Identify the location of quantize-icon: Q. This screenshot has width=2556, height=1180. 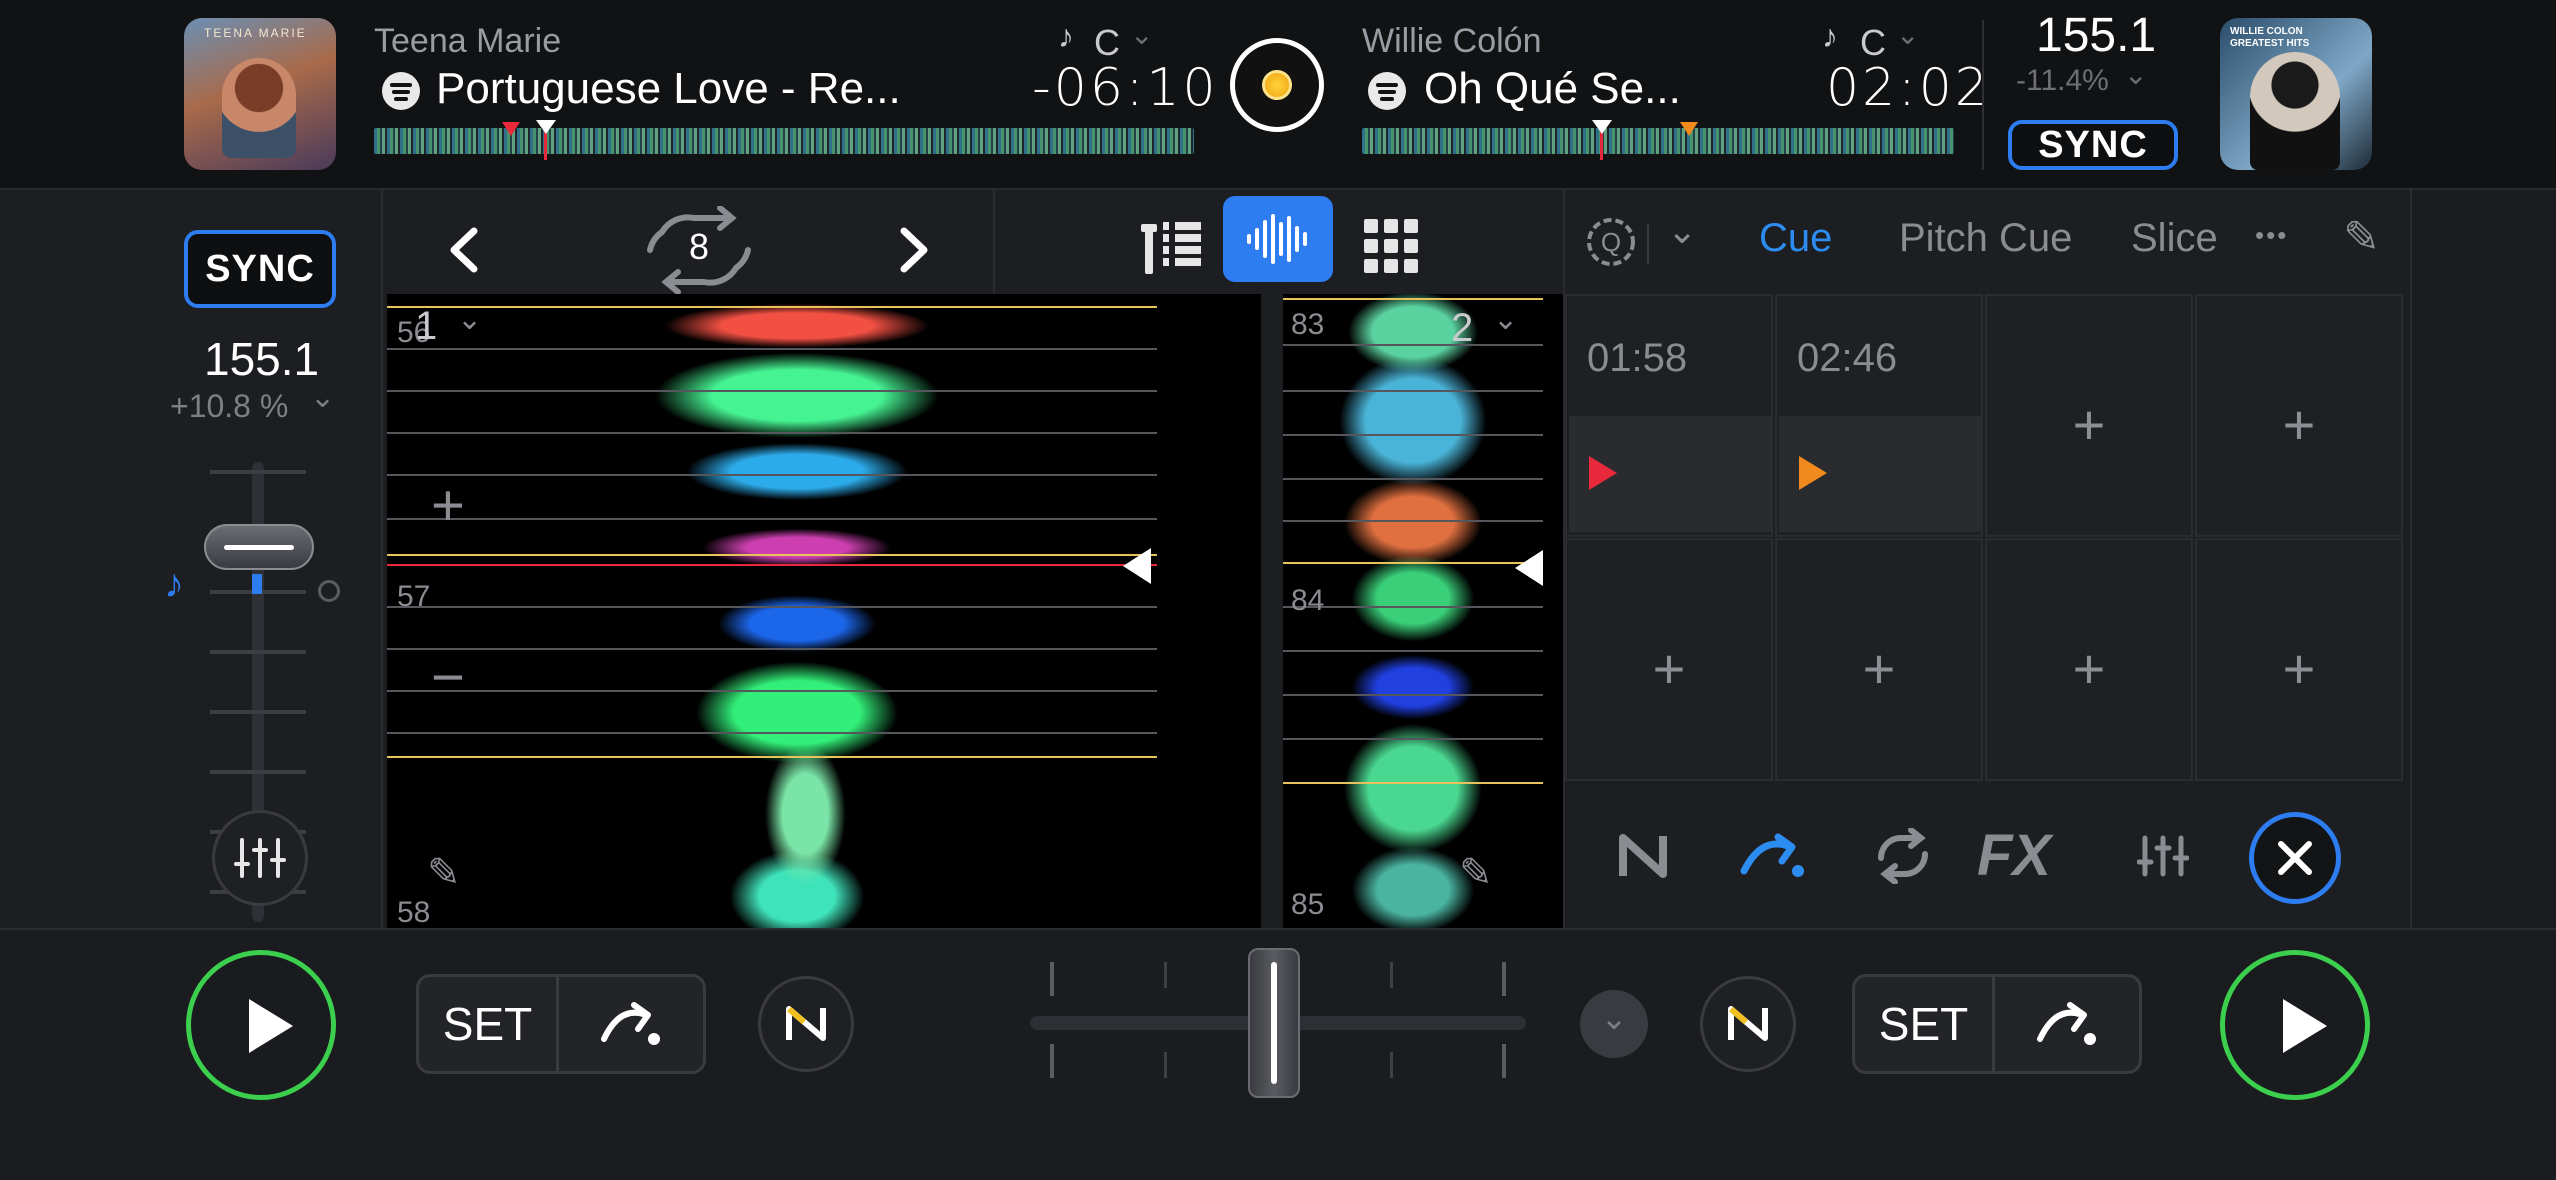
(1611, 242).